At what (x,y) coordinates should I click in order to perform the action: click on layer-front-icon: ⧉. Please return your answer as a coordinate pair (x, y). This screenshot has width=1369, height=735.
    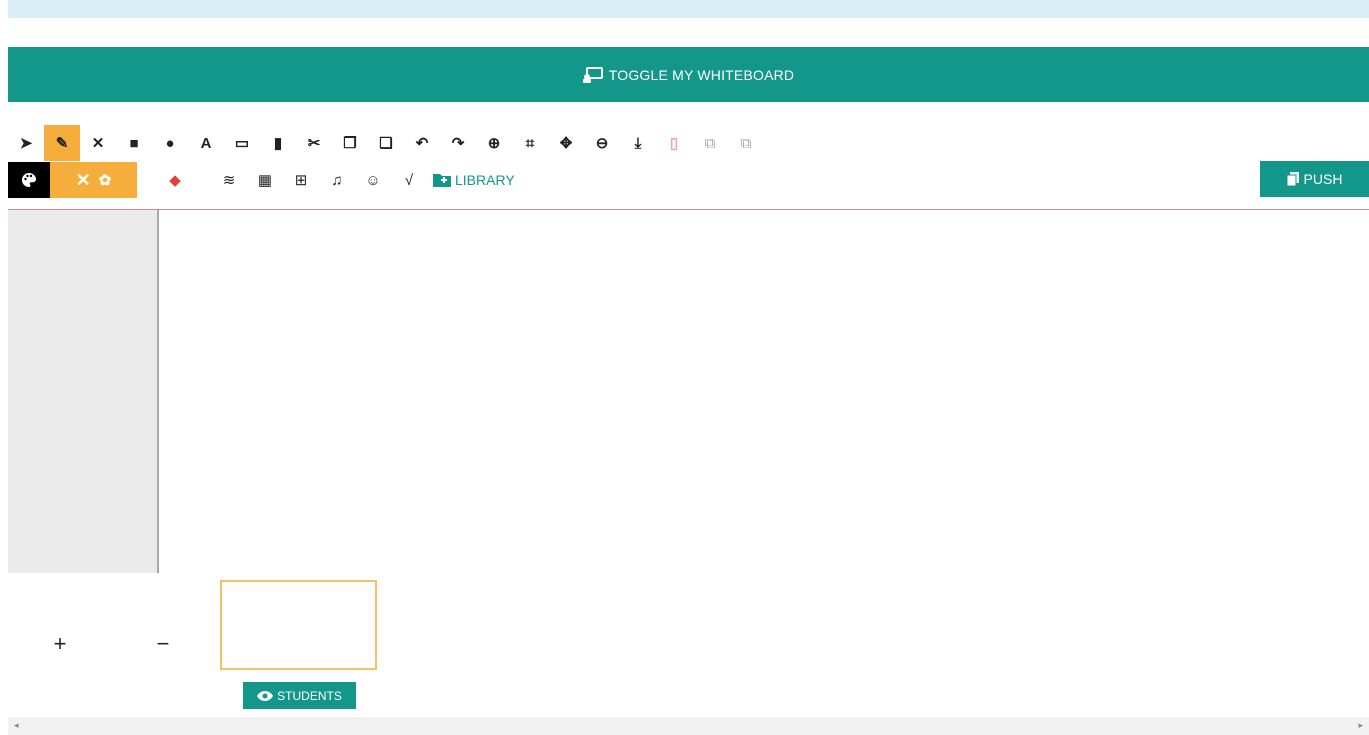
    Looking at the image, I should click on (710, 143).